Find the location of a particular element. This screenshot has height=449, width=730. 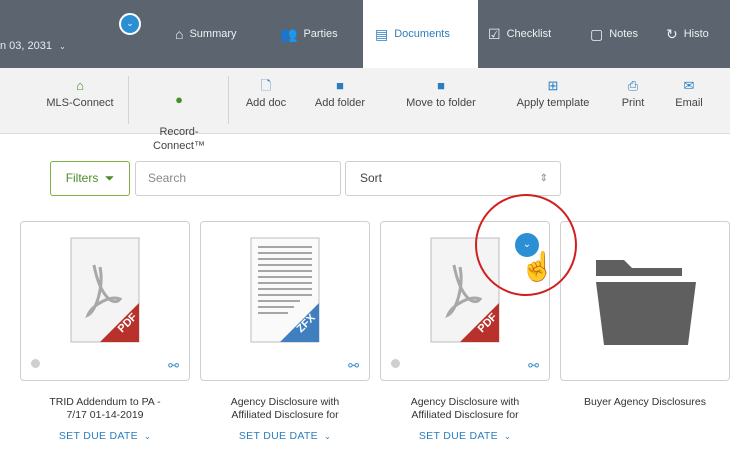

add-folder-icon: ■ is located at coordinates (340, 85).